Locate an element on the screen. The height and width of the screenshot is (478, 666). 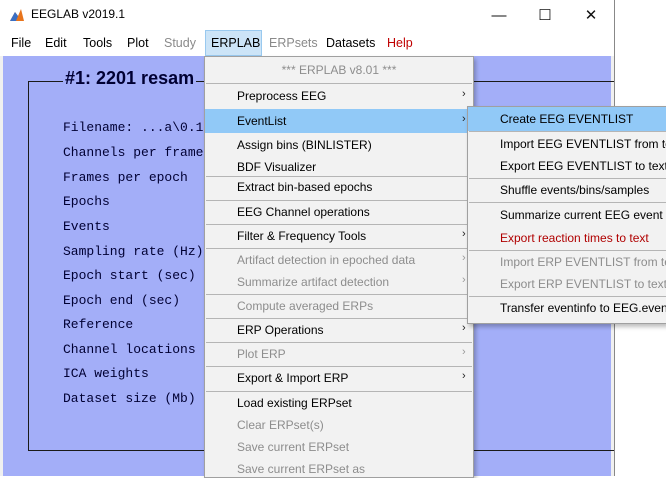
info-epoch-end: Epoch end (sec) is located at coordinates (122, 300).